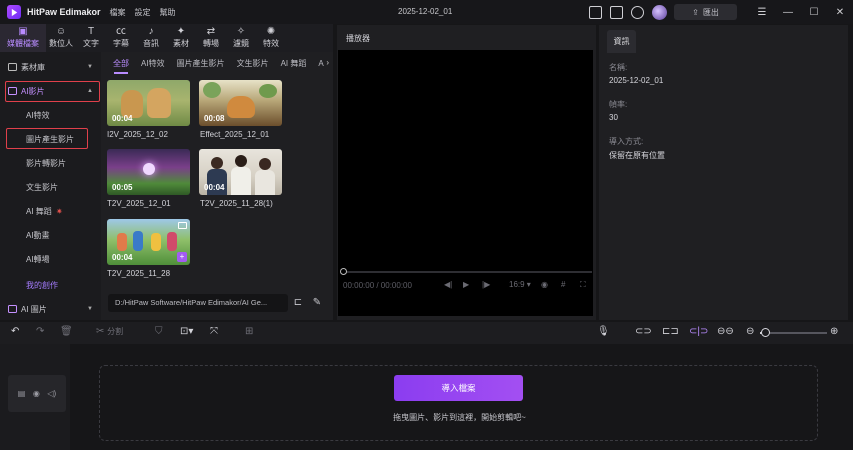 This screenshot has width=853, height=450. What do you see at coordinates (151, 38) in the screenshot?
I see `tool-audio: ♪ 音訊` at bounding box center [151, 38].